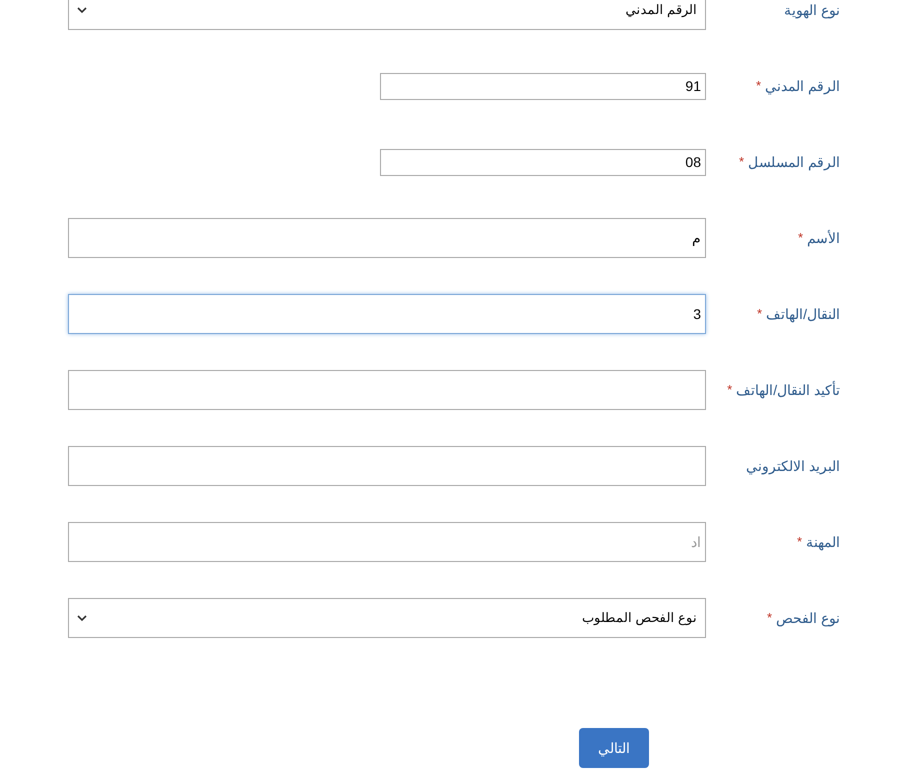  Describe the element at coordinates (614, 748) in the screenshot. I see `next-button: التالي` at that location.